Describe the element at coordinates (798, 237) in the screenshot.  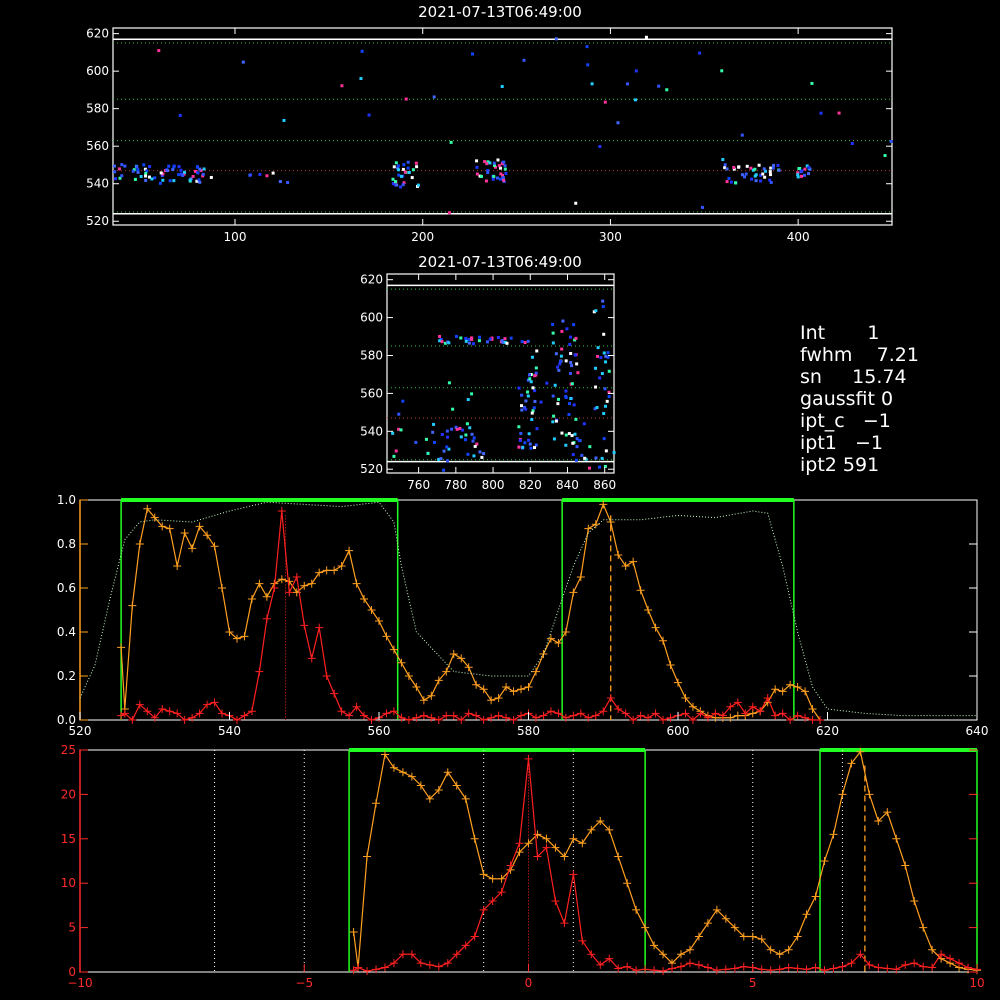
I see `x-tick-label: 400` at that location.